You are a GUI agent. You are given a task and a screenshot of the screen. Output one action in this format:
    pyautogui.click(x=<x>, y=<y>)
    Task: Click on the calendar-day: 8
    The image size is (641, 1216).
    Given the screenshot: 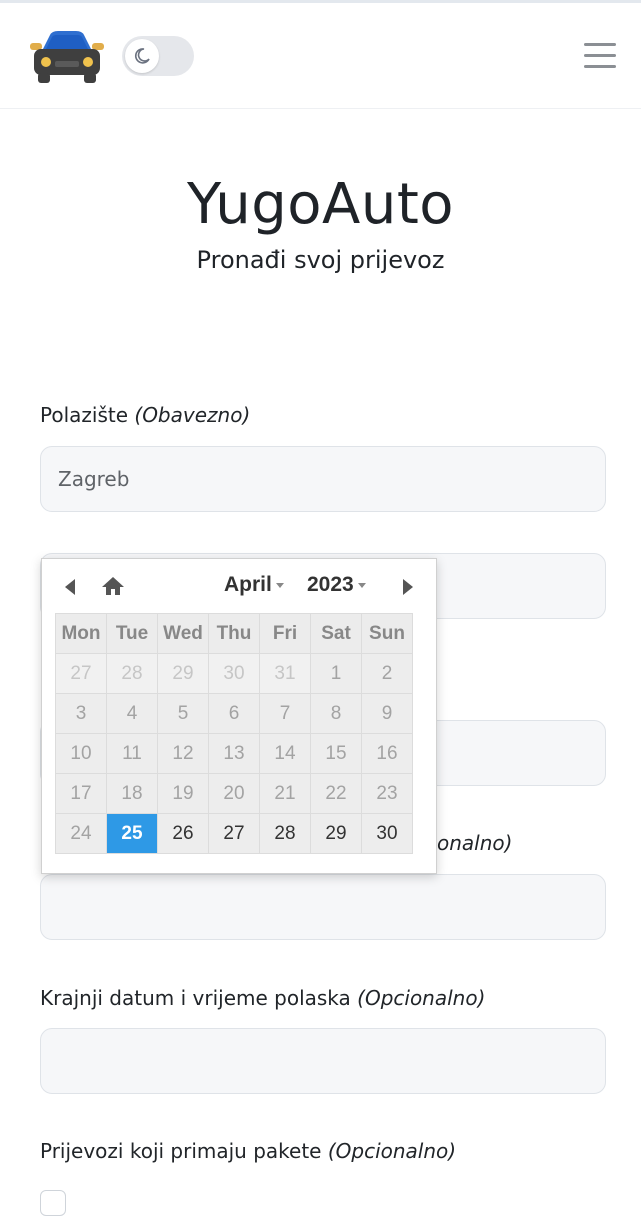 What is the action you would take?
    pyautogui.click(x=336, y=713)
    